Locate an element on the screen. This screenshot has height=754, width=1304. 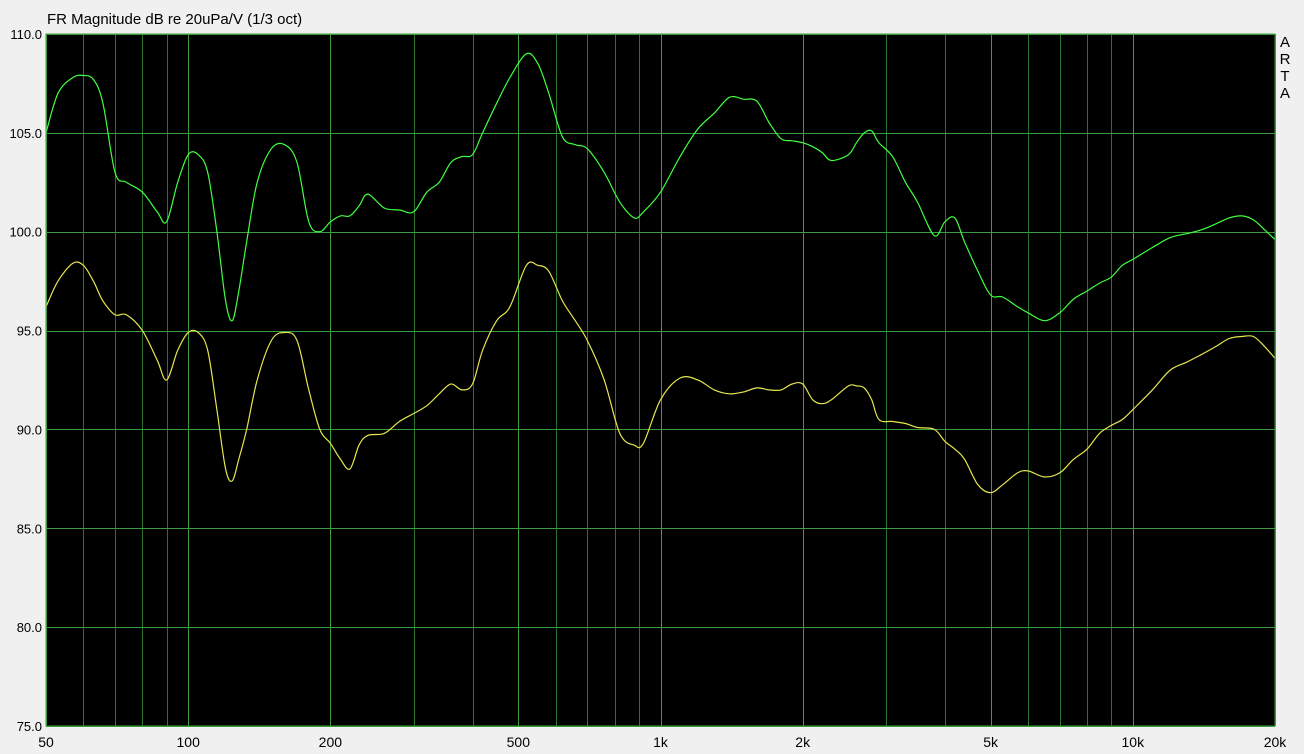
brand-letter: R is located at coordinates (1285, 59).